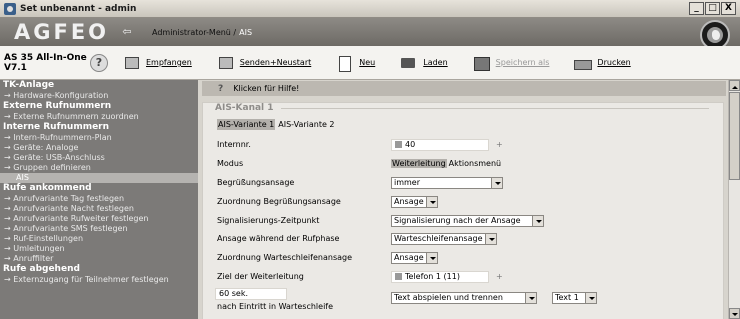  I want to click on receive-button: Empfangen, so click(157, 63).